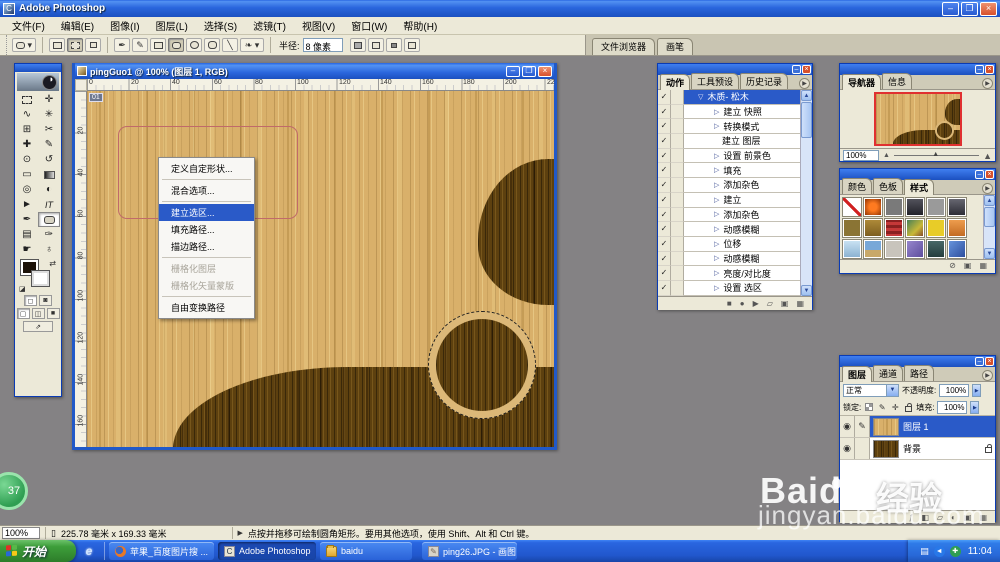  I want to click on tab-color: 颜色, so click(857, 186).